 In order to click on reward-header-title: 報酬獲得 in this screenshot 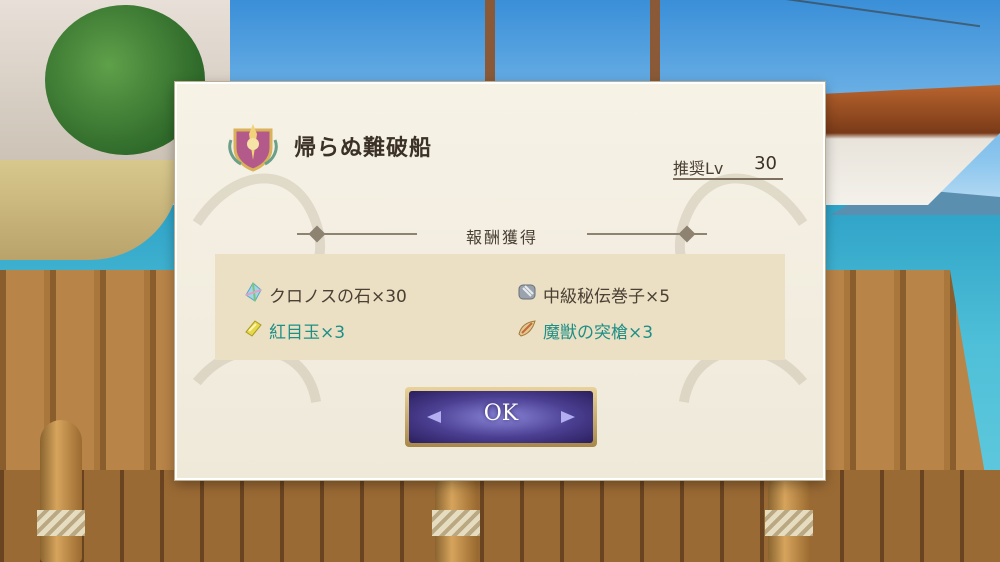, I will do `click(501, 237)`.